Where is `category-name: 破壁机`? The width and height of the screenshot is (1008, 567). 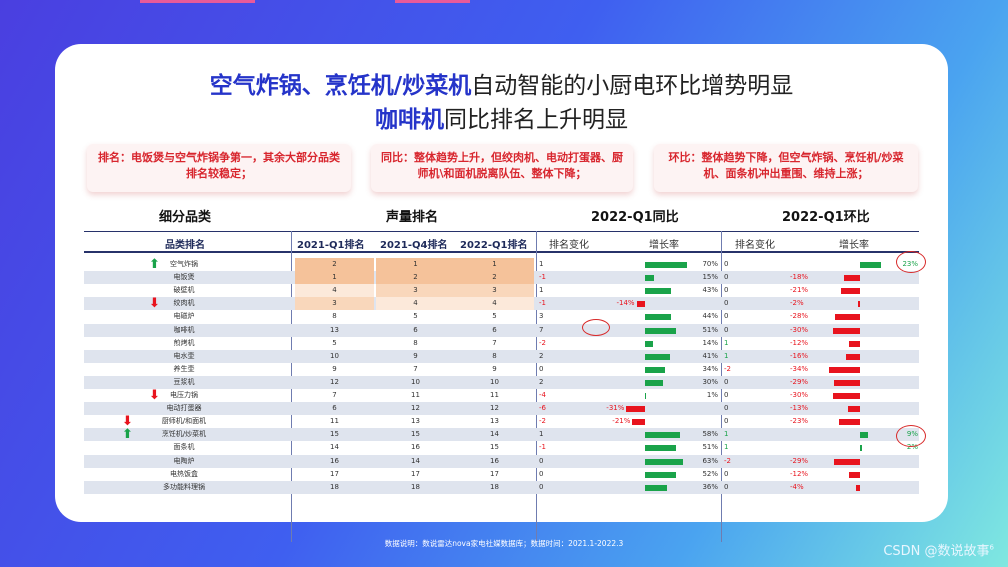 category-name: 破壁机 is located at coordinates (184, 290).